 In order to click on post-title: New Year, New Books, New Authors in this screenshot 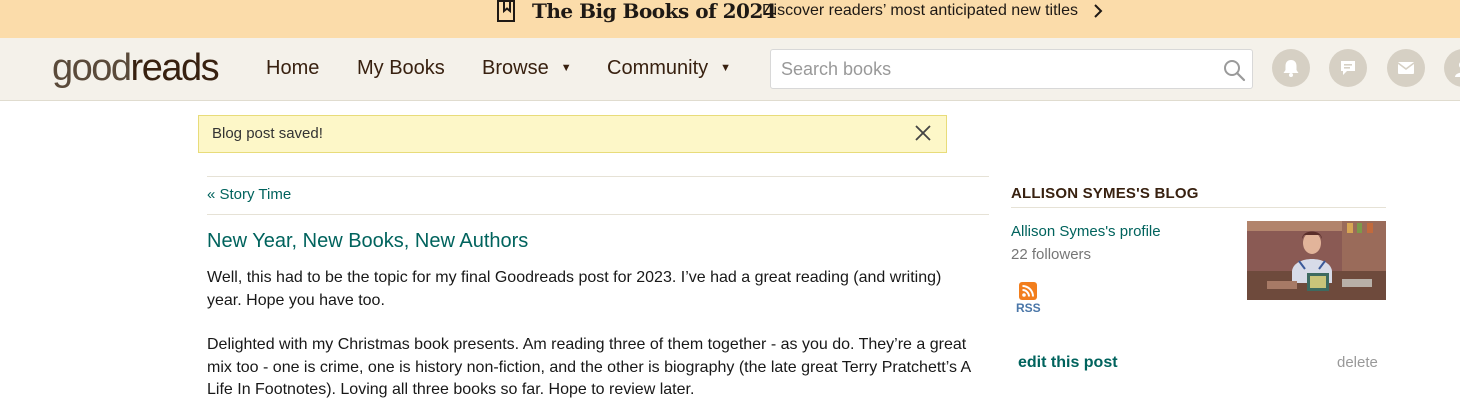, I will do `click(367, 241)`.